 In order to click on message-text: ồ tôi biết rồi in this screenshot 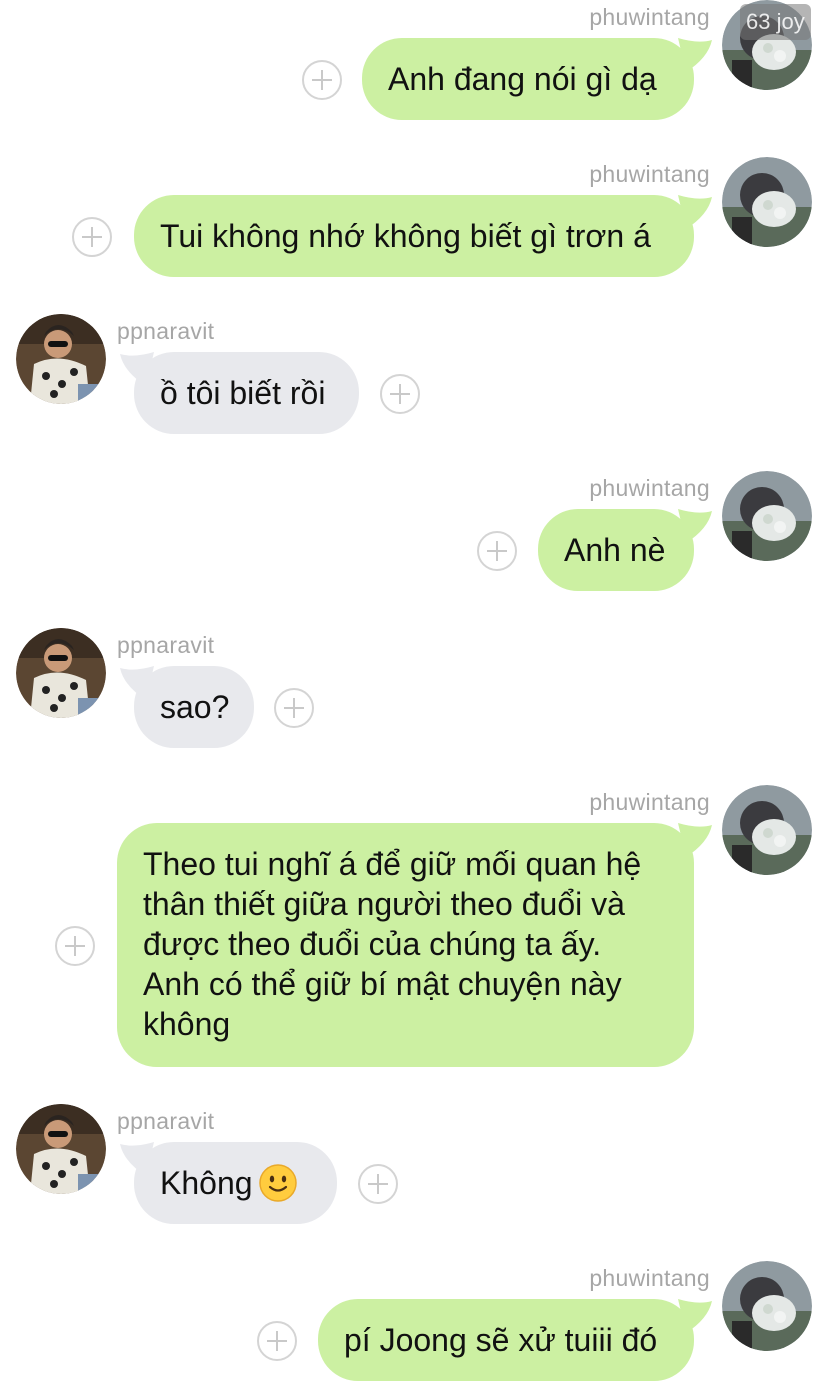, I will do `click(243, 393)`.